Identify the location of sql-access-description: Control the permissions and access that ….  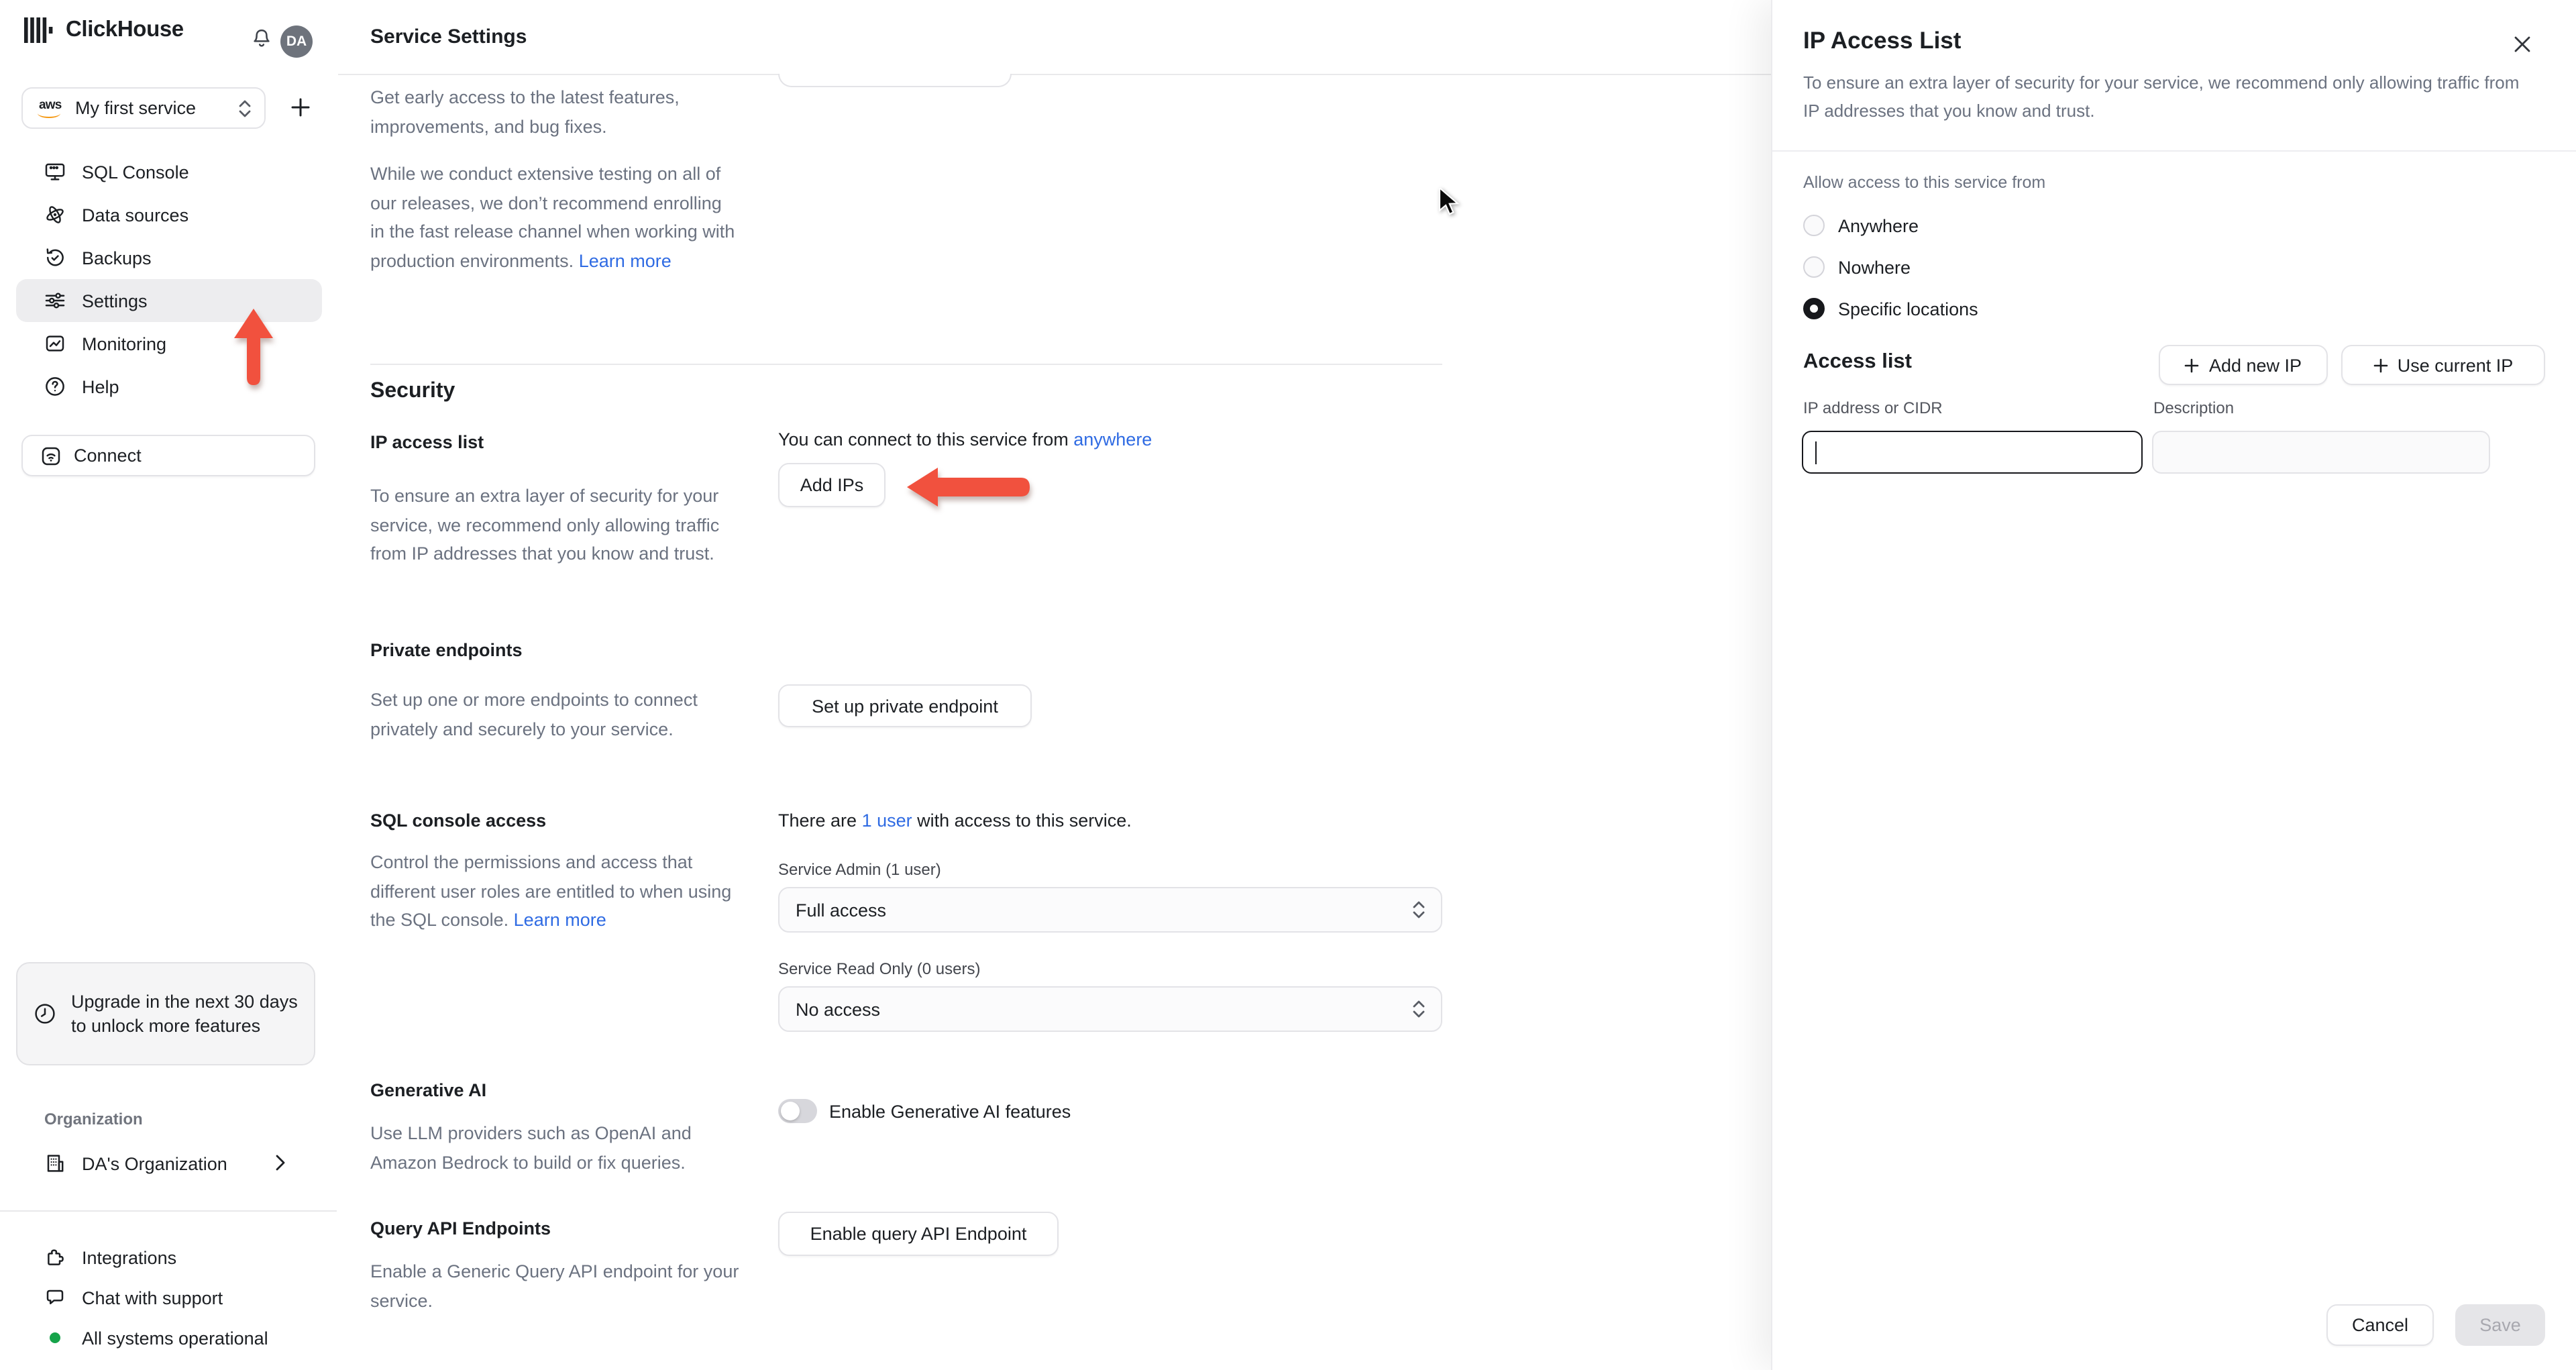
(551, 891).